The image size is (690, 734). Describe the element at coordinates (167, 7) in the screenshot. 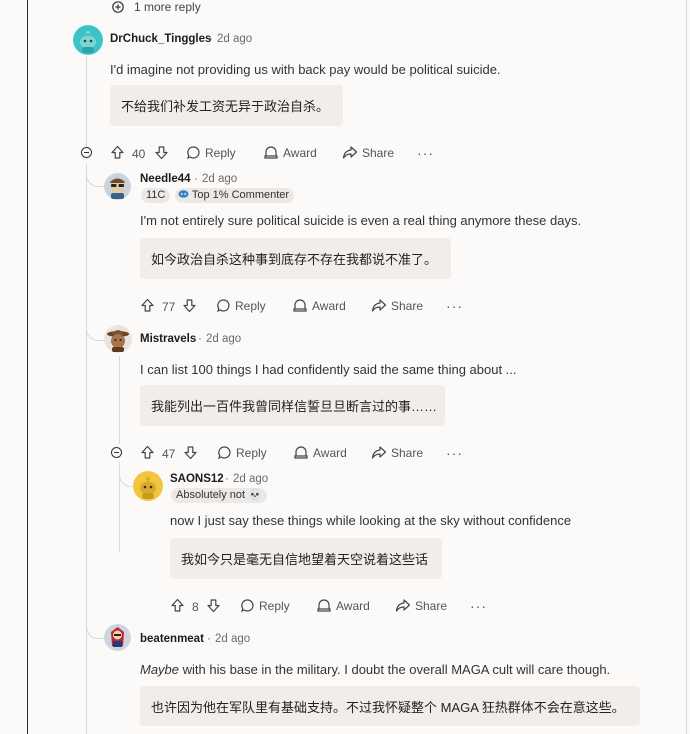

I see `more-replies-label: 1 more reply` at that location.